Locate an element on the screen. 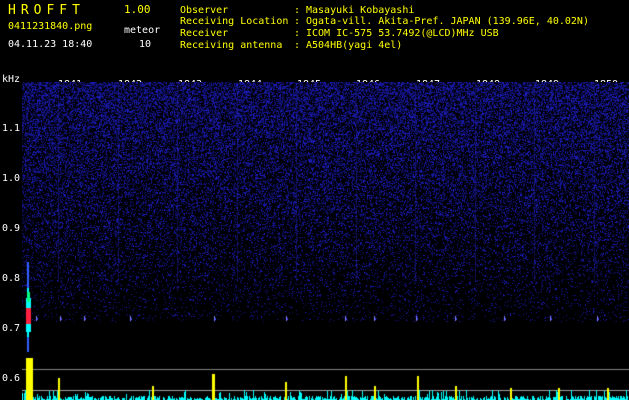  y-tick: 0.8 is located at coordinates (11, 278).